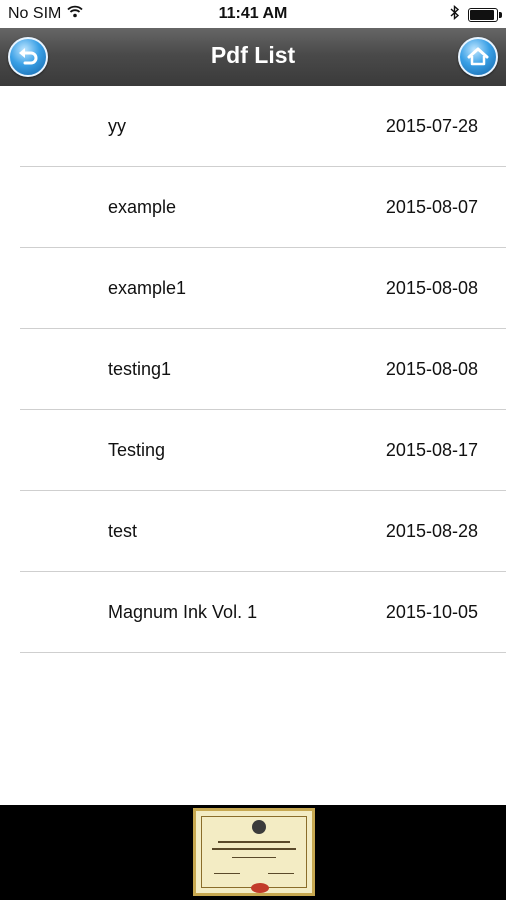  What do you see at coordinates (137, 450) in the screenshot?
I see `pdf-name: Testing` at bounding box center [137, 450].